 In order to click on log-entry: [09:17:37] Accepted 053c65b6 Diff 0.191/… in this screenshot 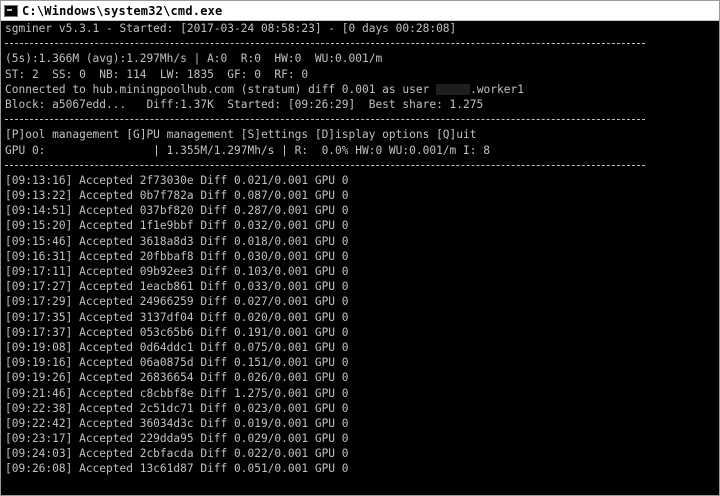, I will do `click(177, 332)`.